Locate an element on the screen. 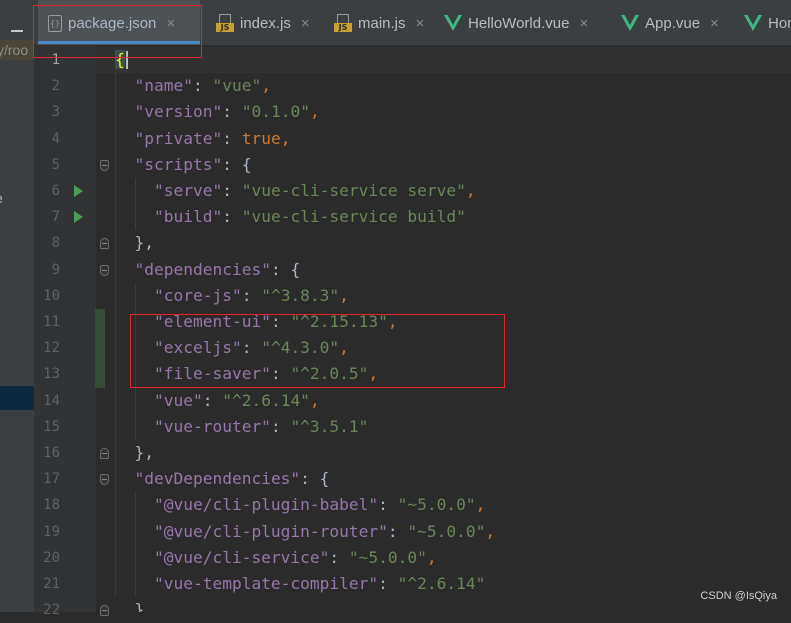 The height and width of the screenshot is (623, 791). json-key: "vue" is located at coordinates (178, 400).